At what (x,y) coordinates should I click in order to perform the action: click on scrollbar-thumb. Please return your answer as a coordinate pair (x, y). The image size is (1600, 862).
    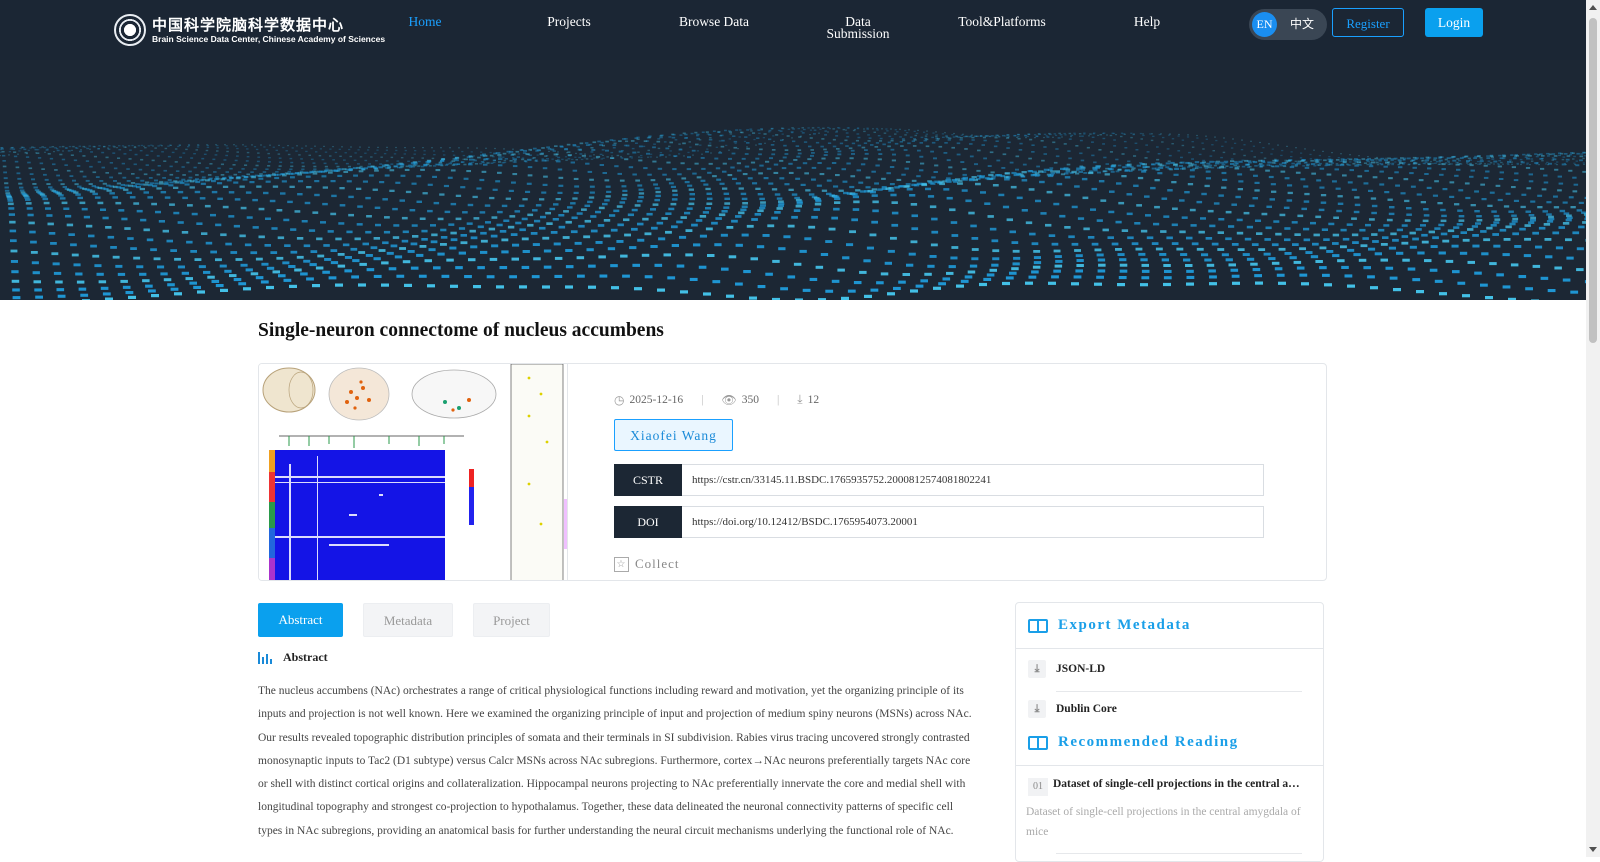
    Looking at the image, I should click on (1593, 180).